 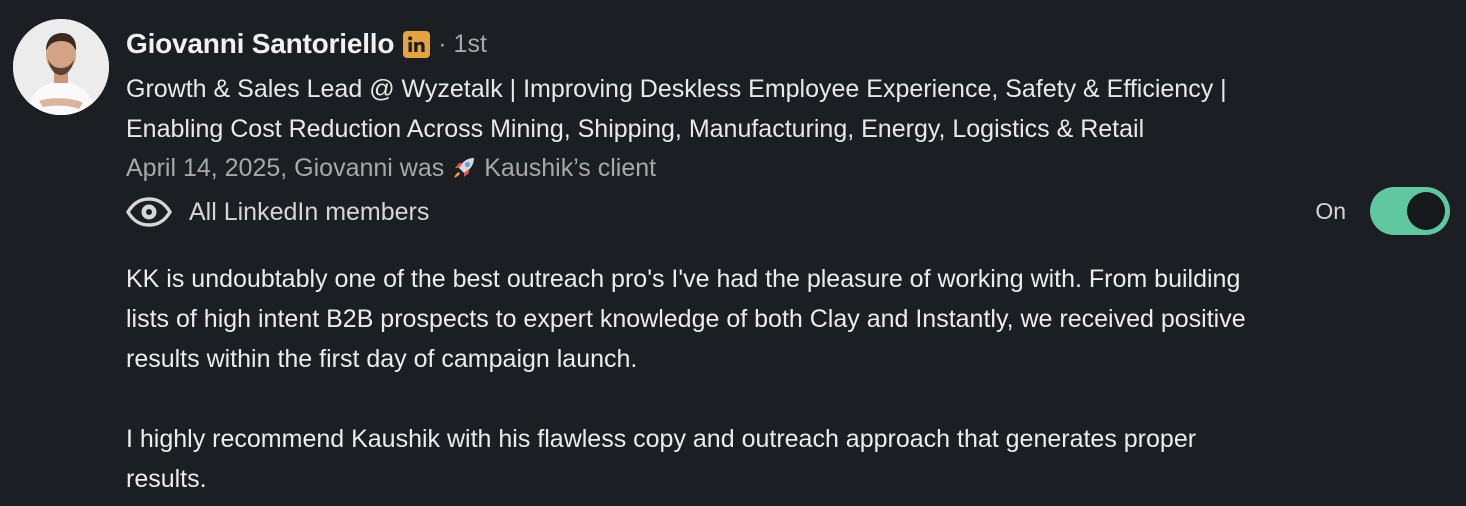 What do you see at coordinates (570, 167) in the screenshot?
I see `meta-client-text: Kaushik’s client` at bounding box center [570, 167].